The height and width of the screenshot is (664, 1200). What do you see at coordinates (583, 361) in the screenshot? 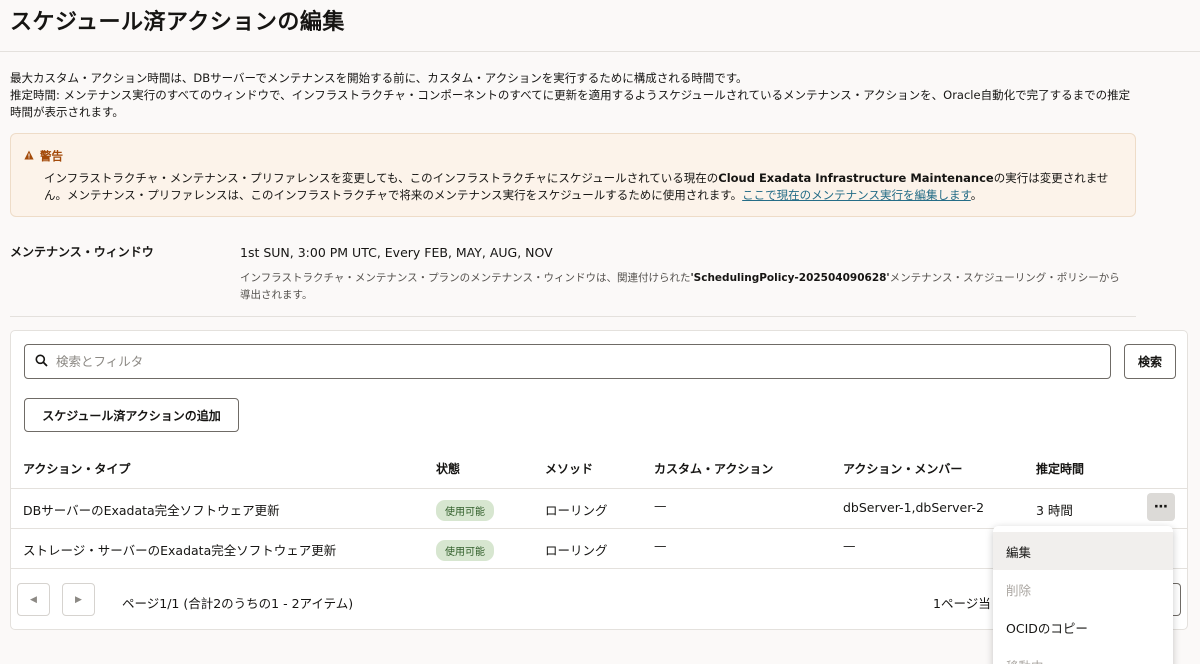
I see `search-input` at bounding box center [583, 361].